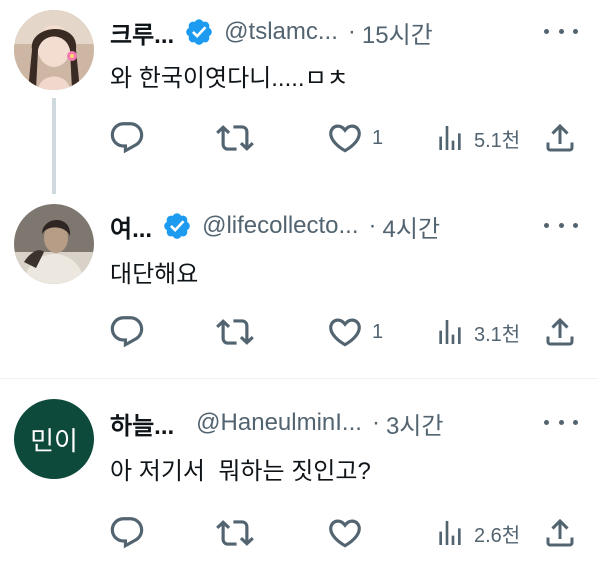  What do you see at coordinates (54, 441) in the screenshot?
I see `avatar-text: 민이` at bounding box center [54, 441].